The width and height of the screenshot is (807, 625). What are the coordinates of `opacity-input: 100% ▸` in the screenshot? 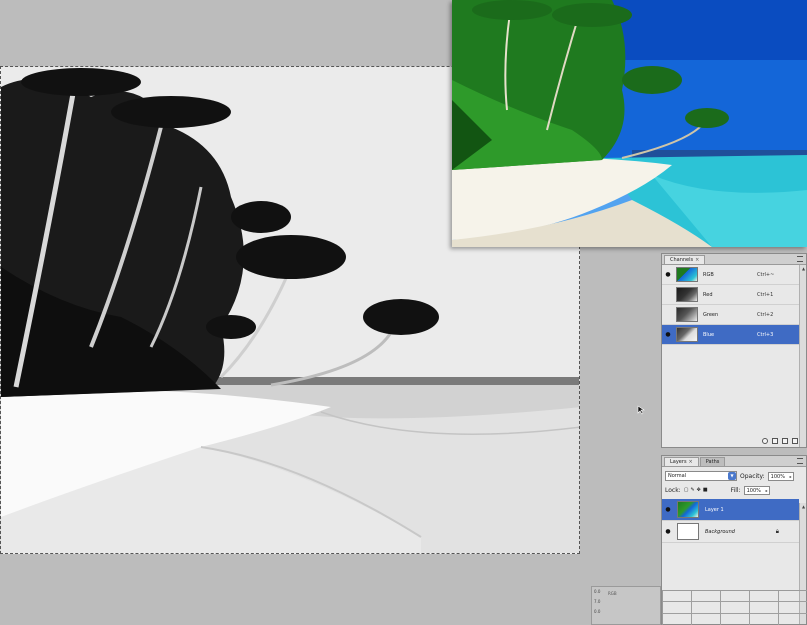 It's located at (780, 476).